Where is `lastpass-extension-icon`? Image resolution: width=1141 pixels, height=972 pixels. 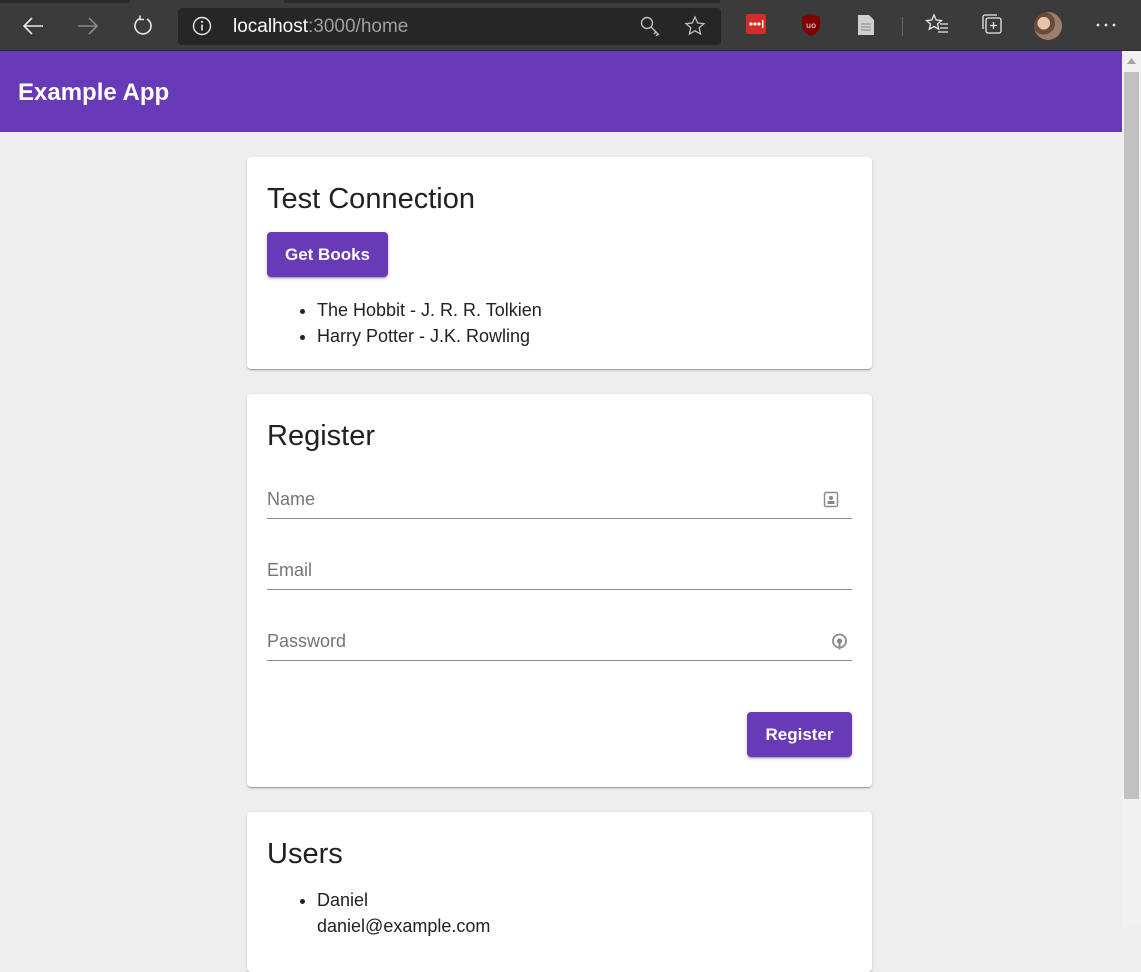
lastpass-extension-icon is located at coordinates (756, 26).